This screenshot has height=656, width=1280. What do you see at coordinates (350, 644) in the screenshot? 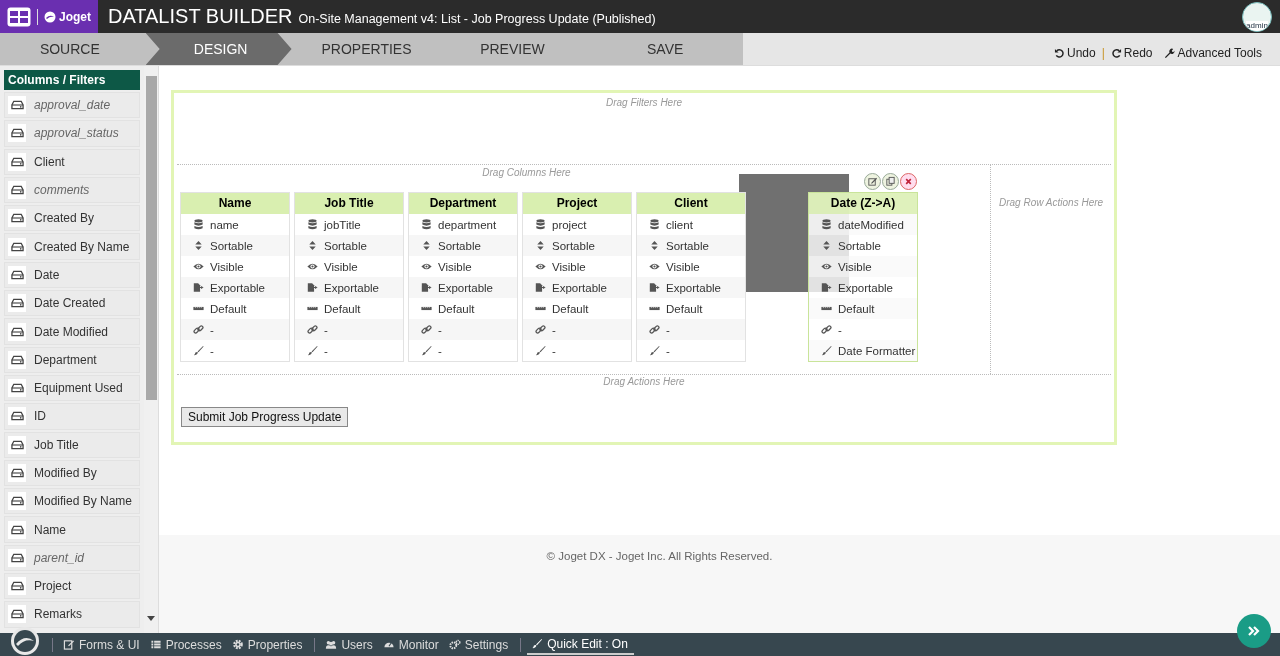
I see `nav-link: Users` at bounding box center [350, 644].